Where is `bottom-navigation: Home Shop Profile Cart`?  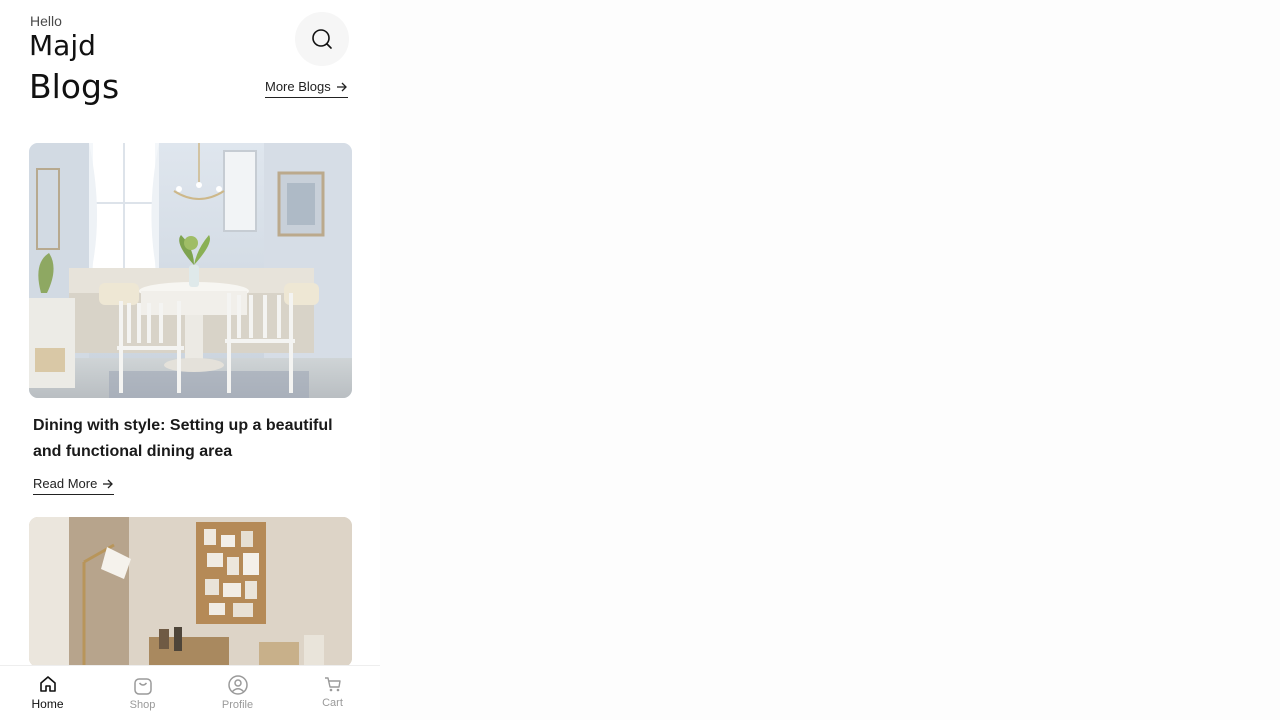 bottom-navigation: Home Shop Profile Cart is located at coordinates (190, 692).